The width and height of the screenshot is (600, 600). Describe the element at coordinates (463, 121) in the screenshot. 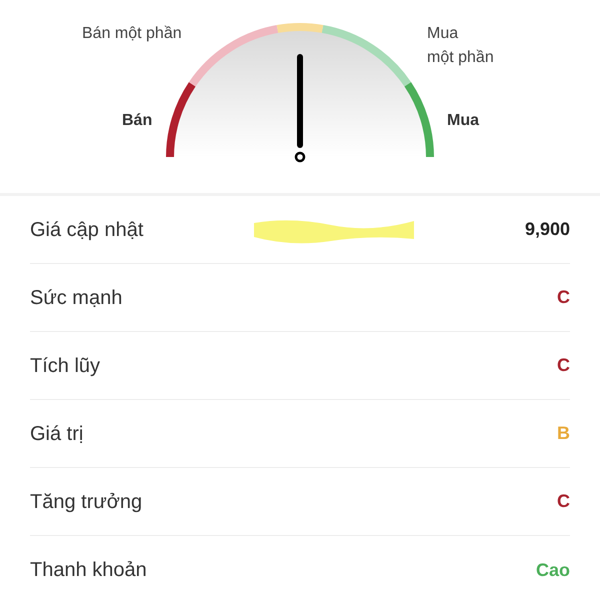

I see `gauge-label: Mua` at that location.